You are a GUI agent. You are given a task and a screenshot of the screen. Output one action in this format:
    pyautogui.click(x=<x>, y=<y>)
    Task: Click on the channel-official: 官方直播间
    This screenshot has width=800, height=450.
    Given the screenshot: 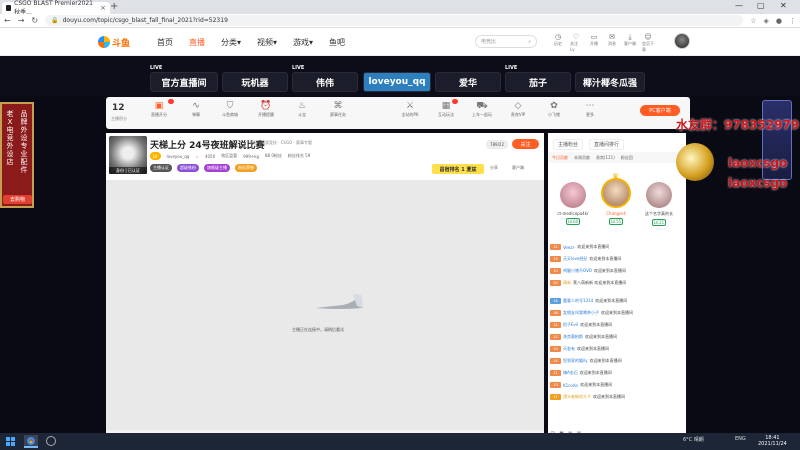 What is the action you would take?
    pyautogui.click(x=184, y=82)
    